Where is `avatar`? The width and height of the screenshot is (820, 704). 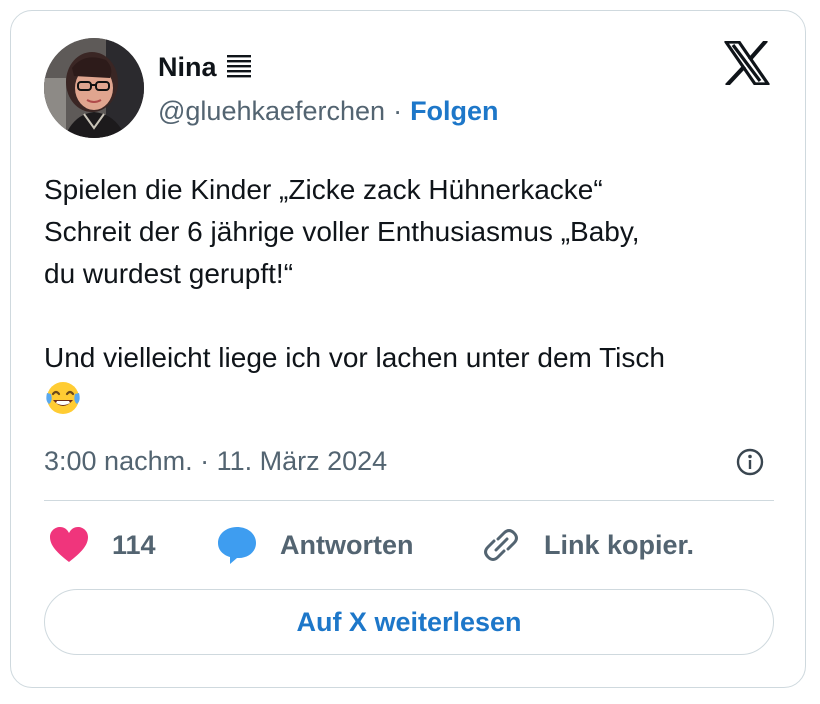
avatar is located at coordinates (94, 88).